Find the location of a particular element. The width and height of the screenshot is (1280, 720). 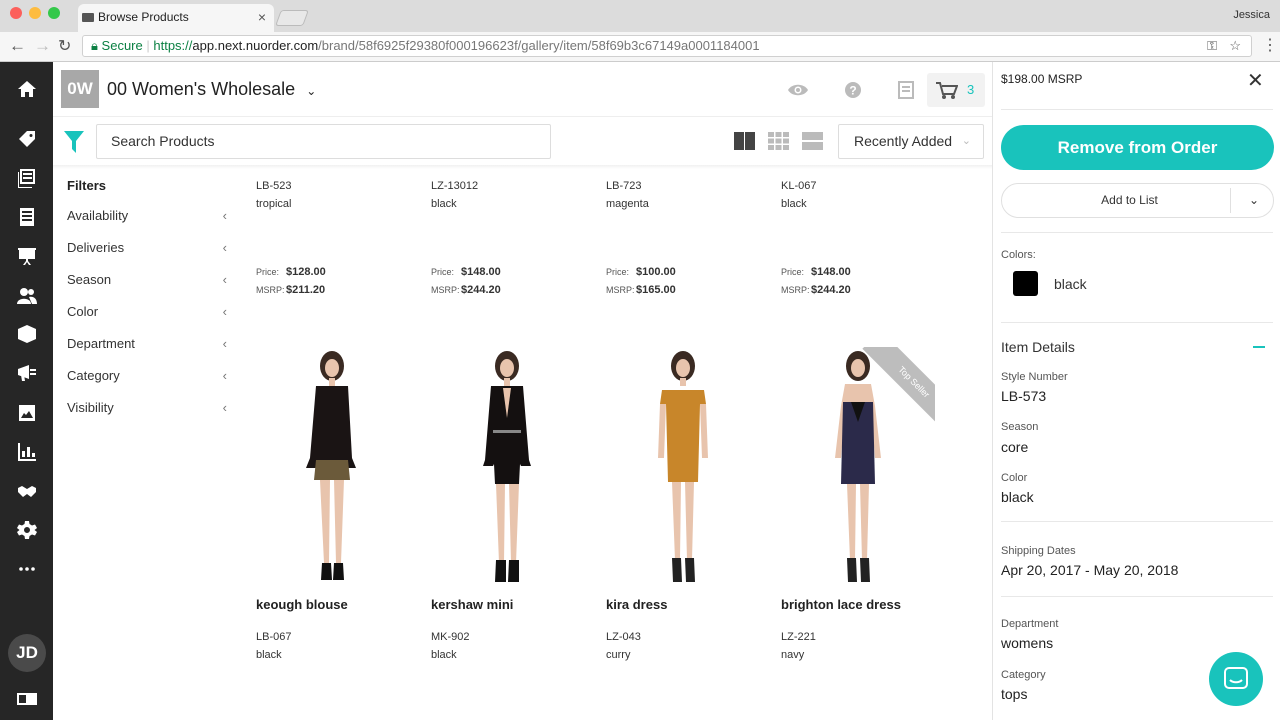

product-name: brighton lace dress is located at coordinates (868, 604).